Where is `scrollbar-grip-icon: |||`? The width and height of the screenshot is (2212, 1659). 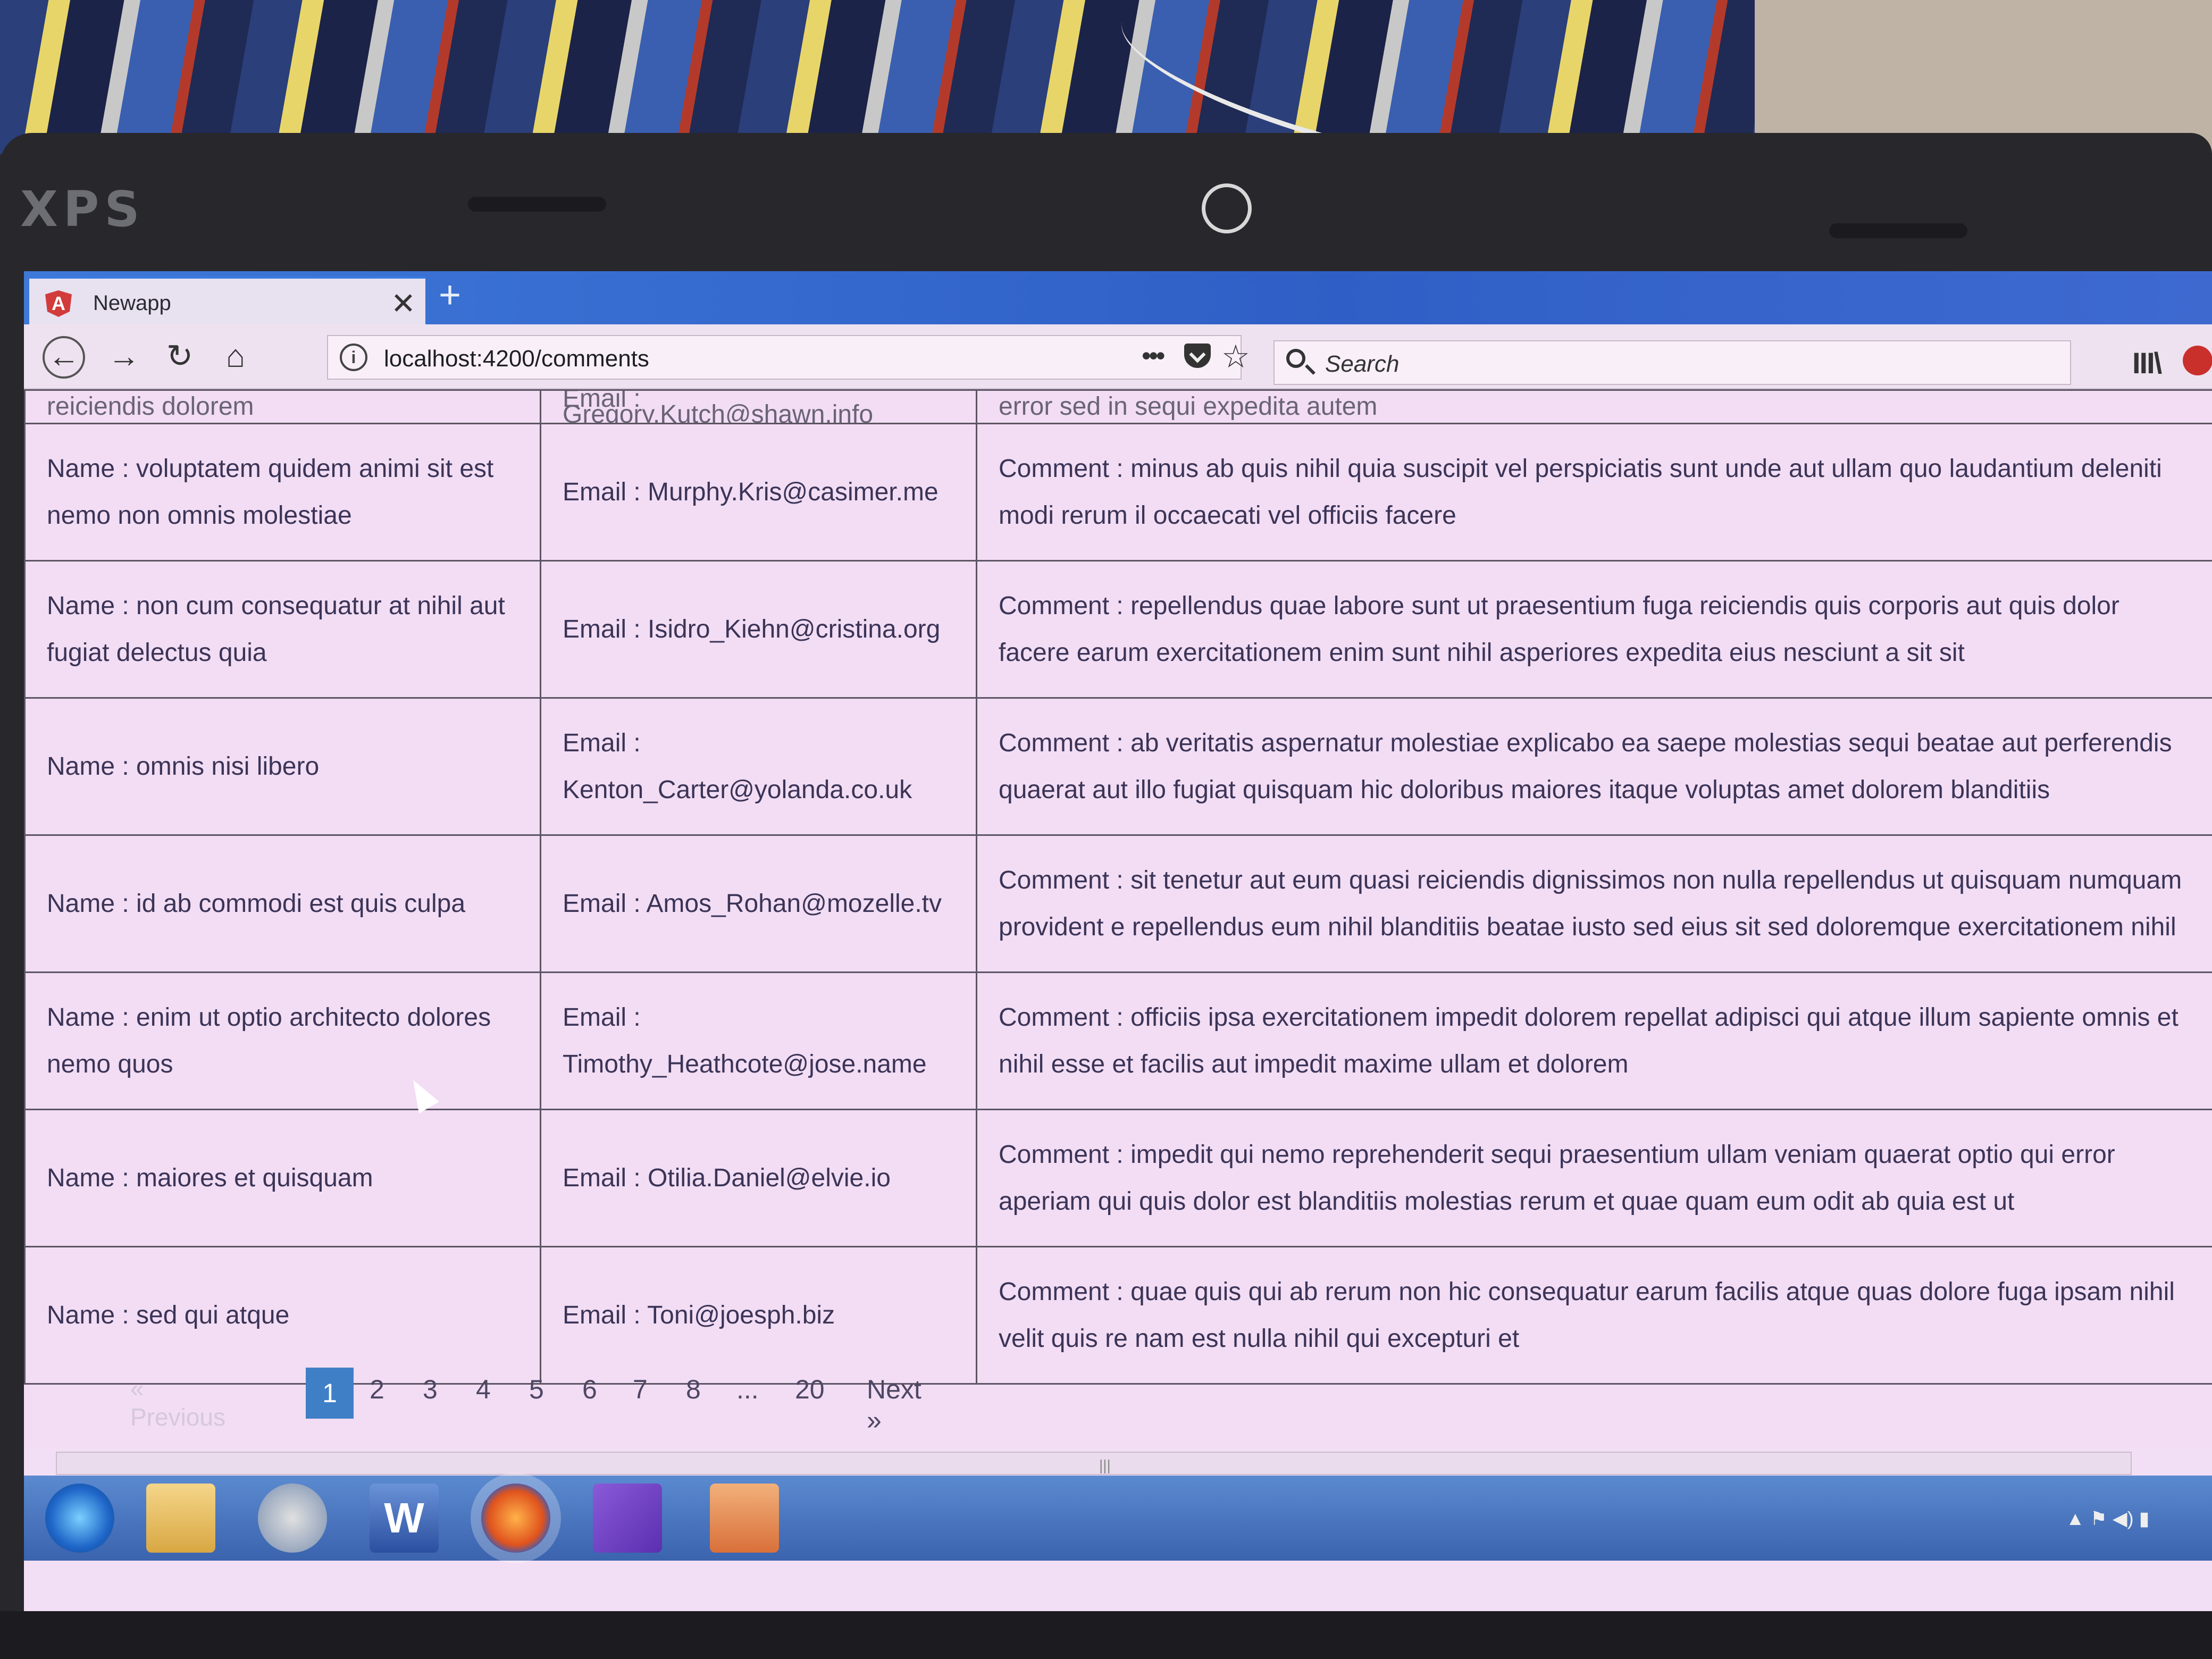 scrollbar-grip-icon: ||| is located at coordinates (1105, 1465).